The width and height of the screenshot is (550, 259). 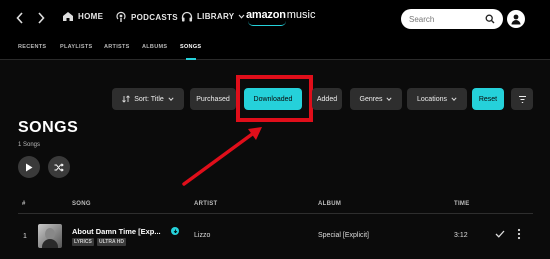 I want to click on header-time: TIME, so click(x=462, y=204).